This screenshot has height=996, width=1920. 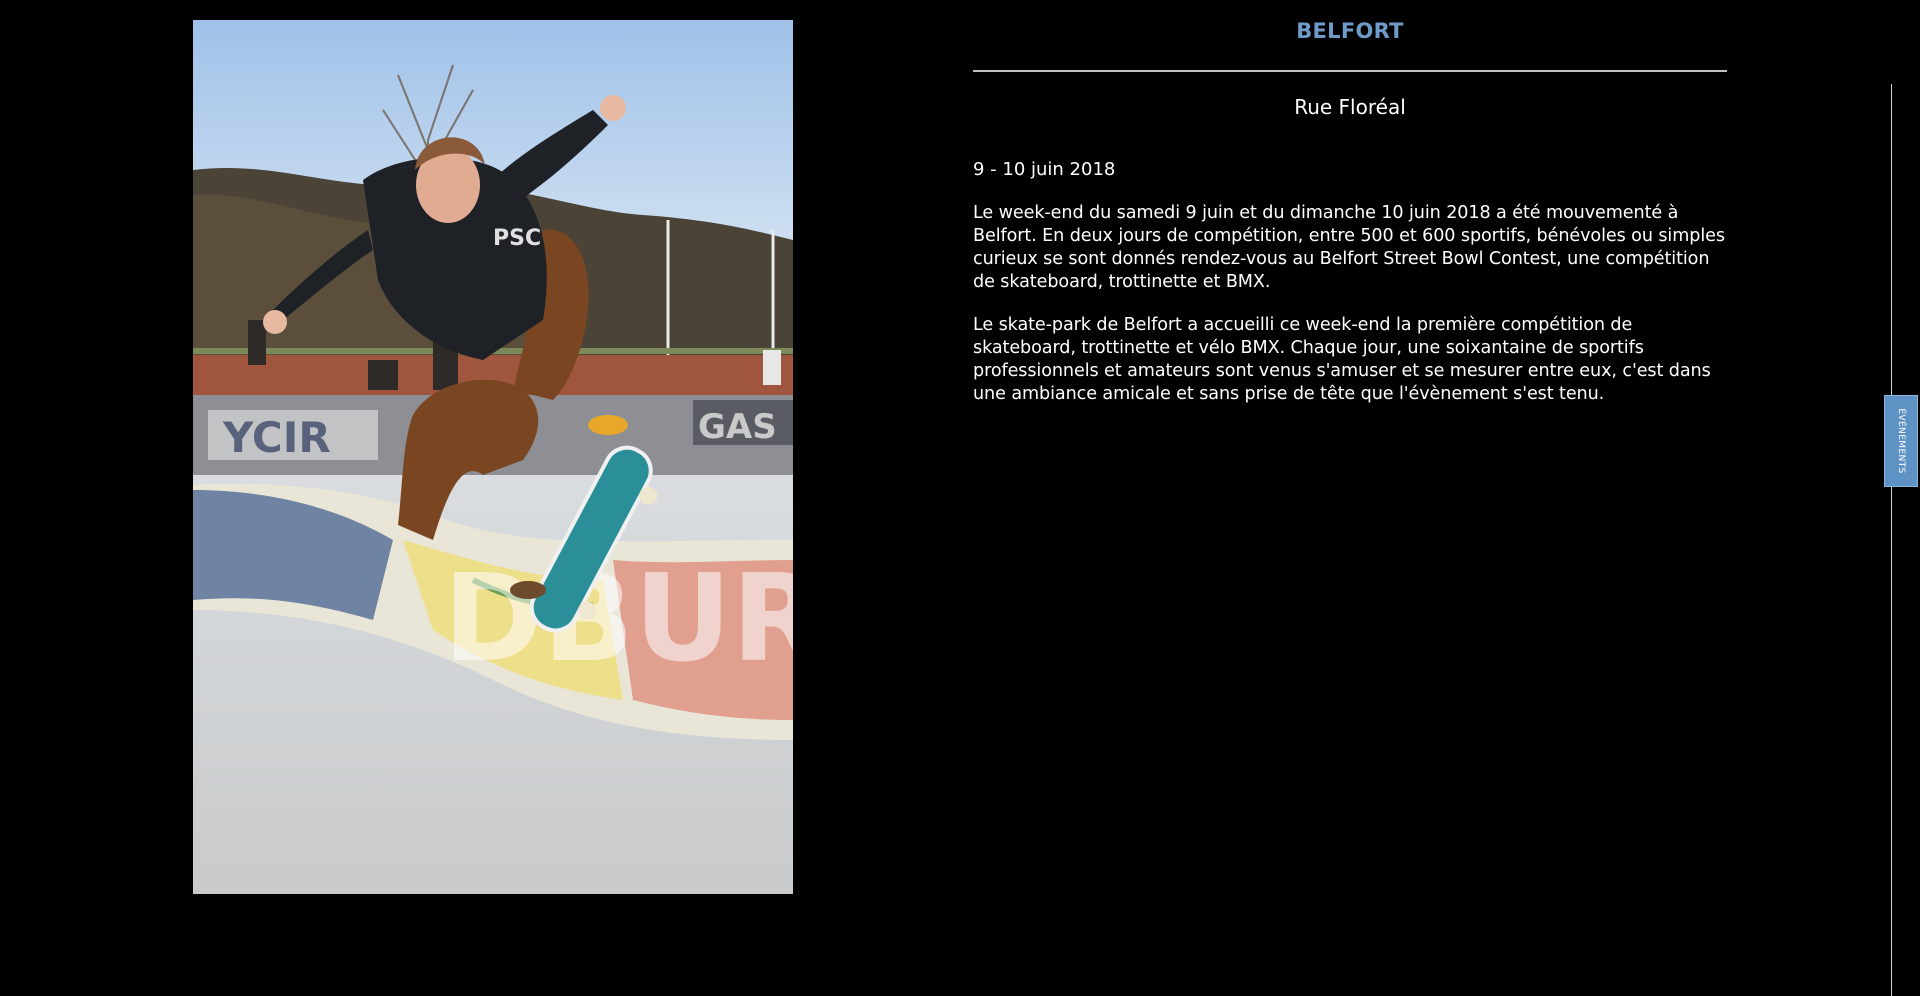 I want to click on events-side-tab: ÉVÉNEMENTS, so click(x=1901, y=441).